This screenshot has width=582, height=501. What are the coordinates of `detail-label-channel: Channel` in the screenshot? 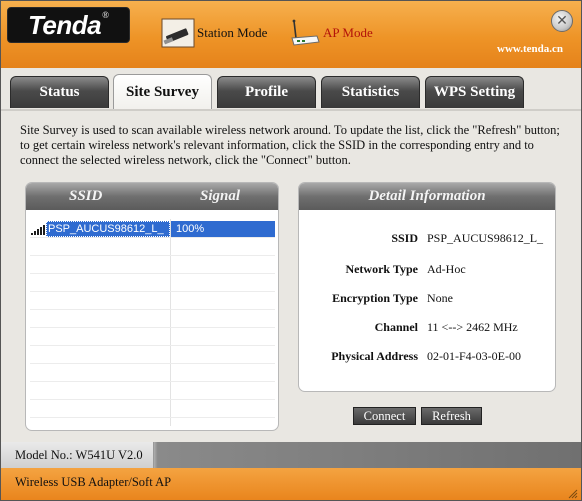 It's located at (396, 327).